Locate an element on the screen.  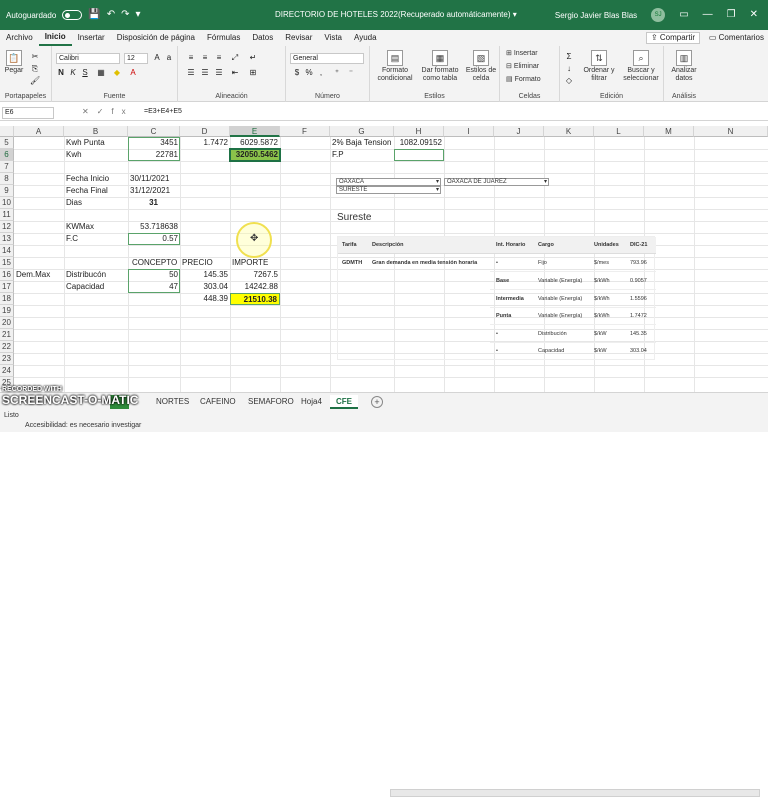
column-header: B is located at coordinates (96, 131).